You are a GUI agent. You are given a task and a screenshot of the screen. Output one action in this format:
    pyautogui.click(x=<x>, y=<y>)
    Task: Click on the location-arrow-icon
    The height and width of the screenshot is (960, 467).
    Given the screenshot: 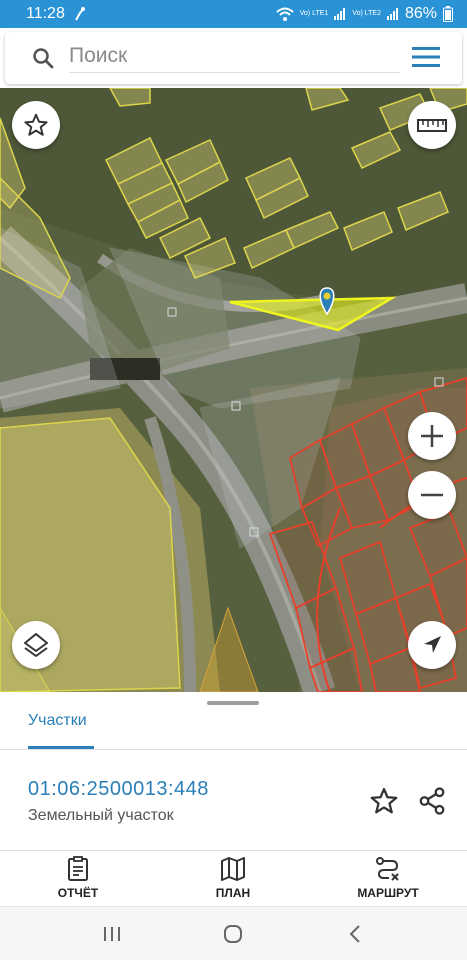 What is the action you would take?
    pyautogui.click(x=432, y=644)
    